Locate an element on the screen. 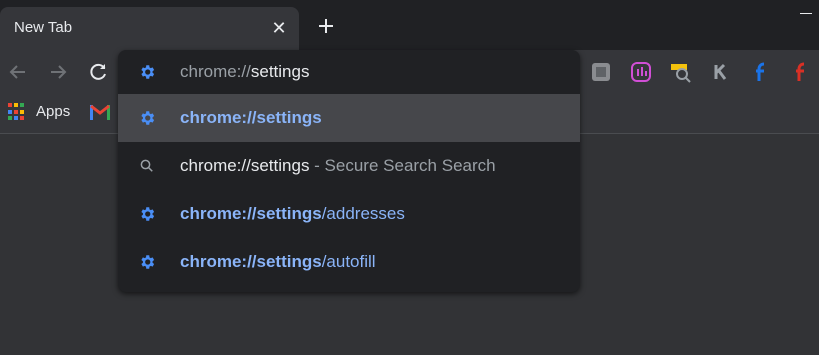 This screenshot has height=355, width=819. omnibox-text: chrome://settings is located at coordinates (244, 72).